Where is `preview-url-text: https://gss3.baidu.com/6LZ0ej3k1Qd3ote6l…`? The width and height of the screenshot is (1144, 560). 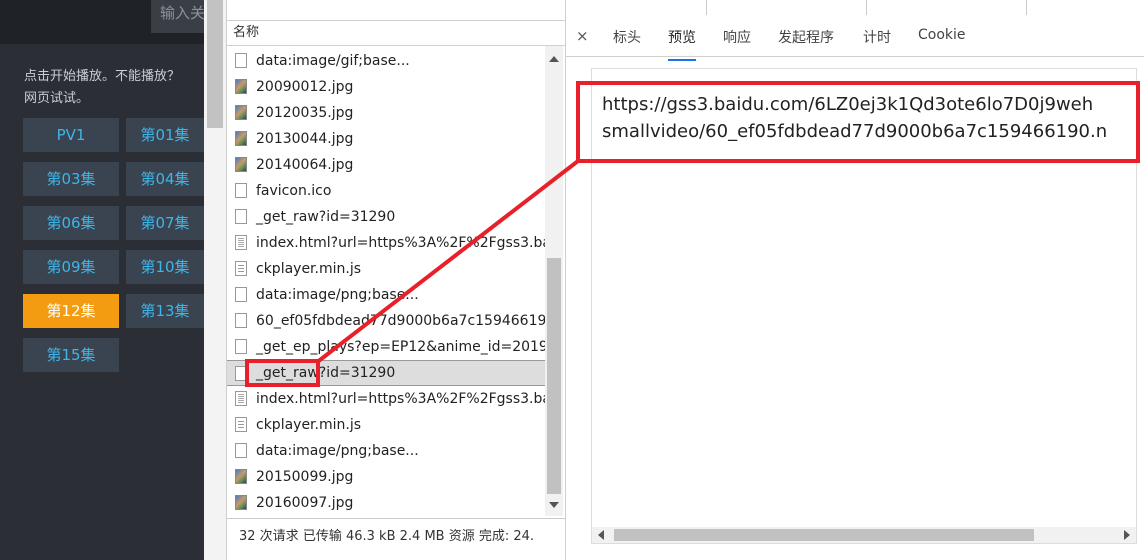
preview-url-text: https://gss3.baidu.com/6LZ0ej3k1Qd3ote6l… is located at coordinates (854, 118).